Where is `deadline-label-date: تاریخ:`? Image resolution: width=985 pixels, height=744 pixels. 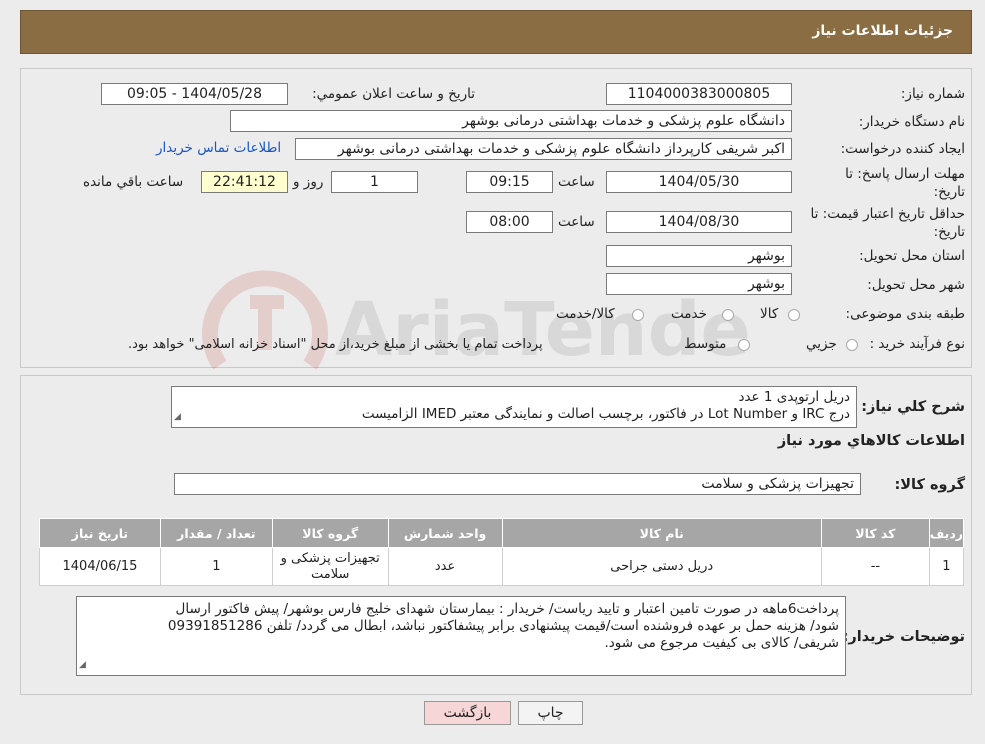 deadline-label-date: تاریخ: is located at coordinates (949, 192).